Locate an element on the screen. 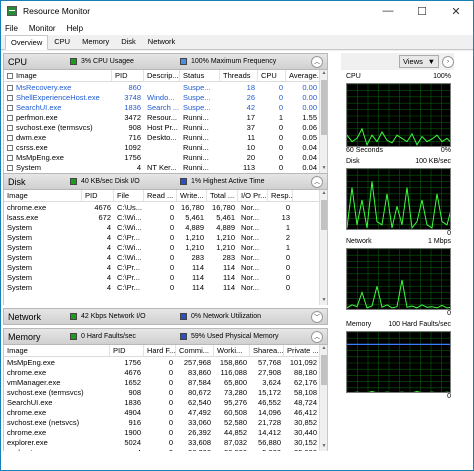 The height and width of the screenshot is (471, 474). table-row: svchost.exe (netsvcs) is located at coordinates (165, 173).